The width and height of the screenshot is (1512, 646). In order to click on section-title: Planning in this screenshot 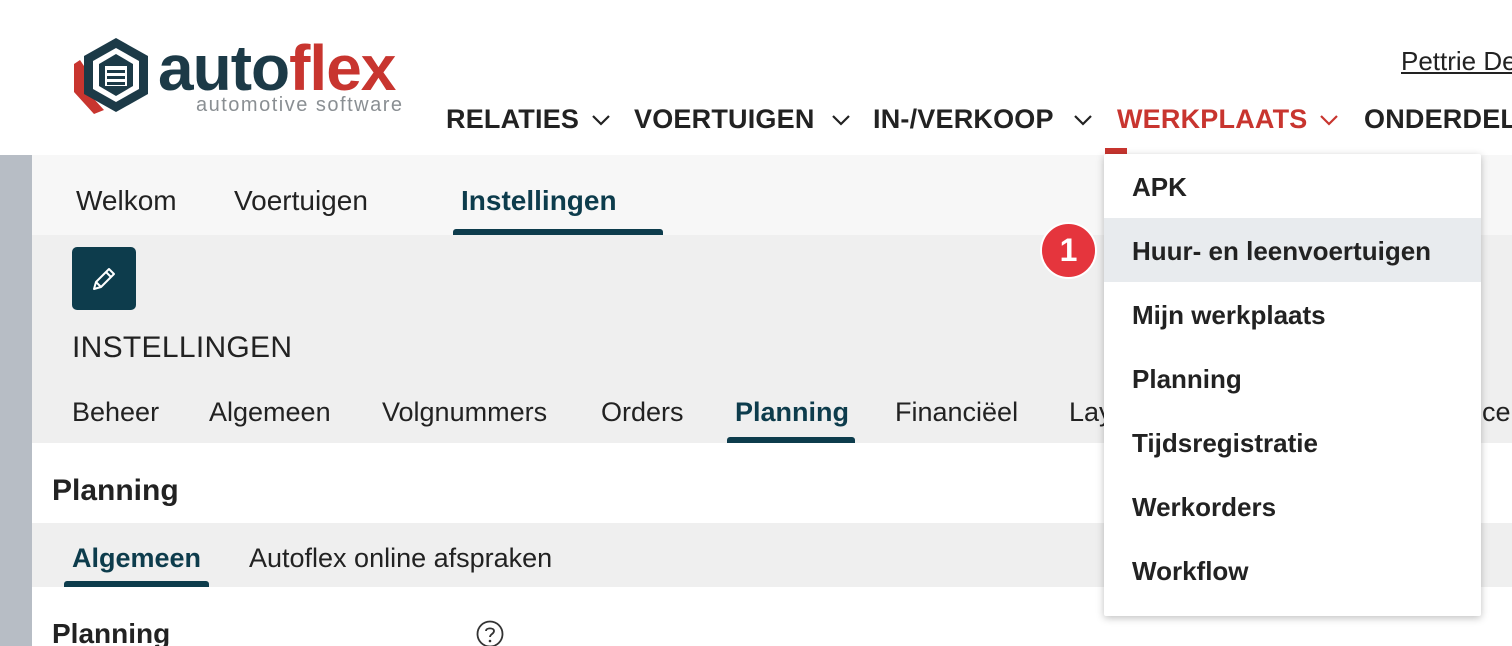, I will do `click(115, 490)`.